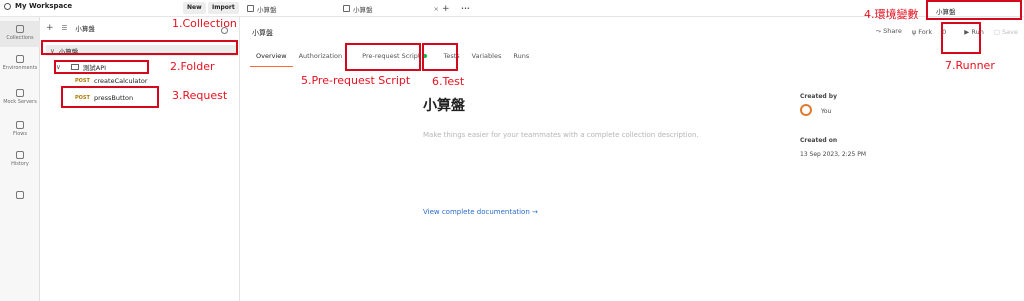 The height and width of the screenshot is (301, 1024). I want to click on tab-runs: Runs, so click(521, 59).